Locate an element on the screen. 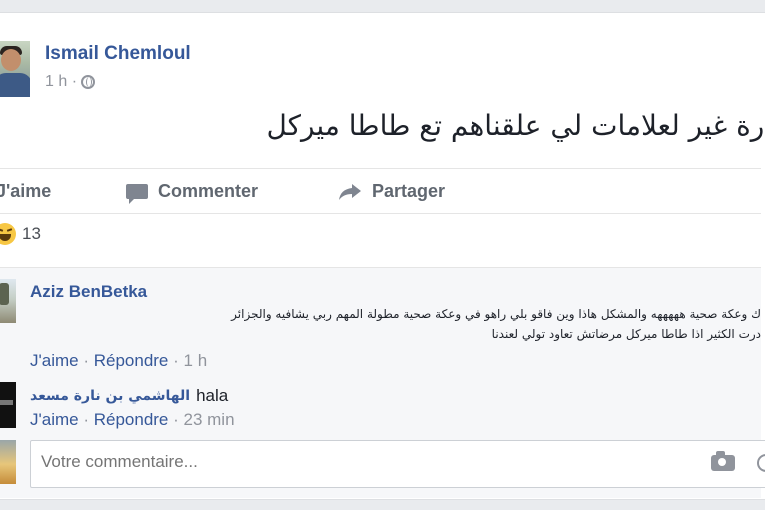 The image size is (765, 510). share-label: Partager is located at coordinates (409, 191).